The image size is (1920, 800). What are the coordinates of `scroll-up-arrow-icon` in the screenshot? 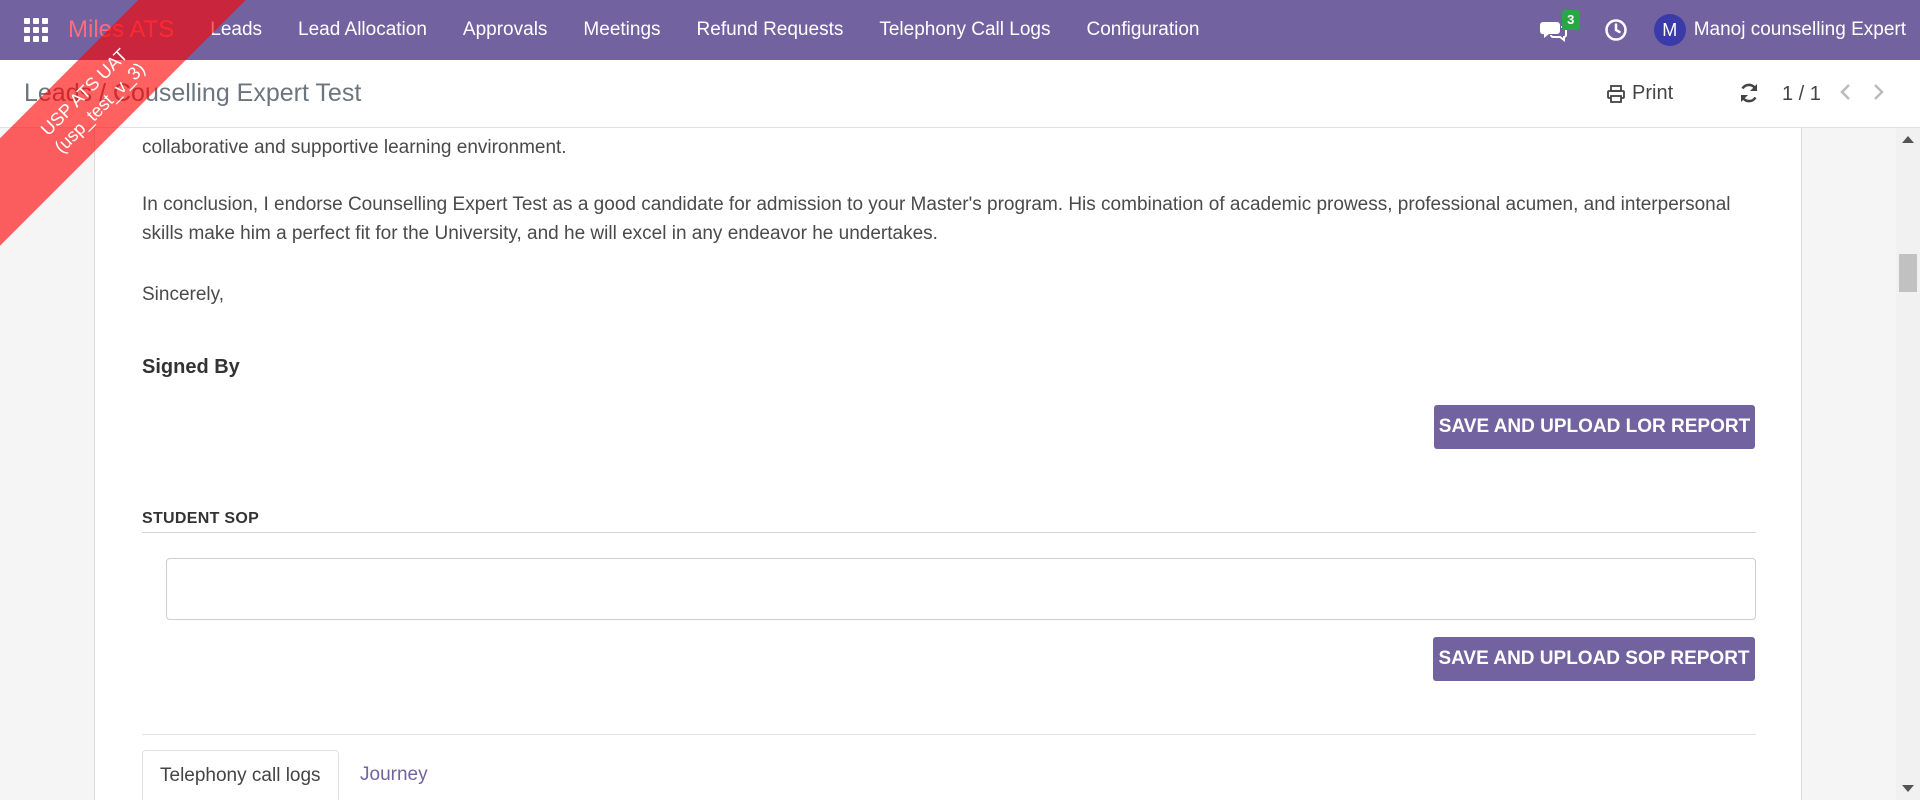 It's located at (1908, 139).